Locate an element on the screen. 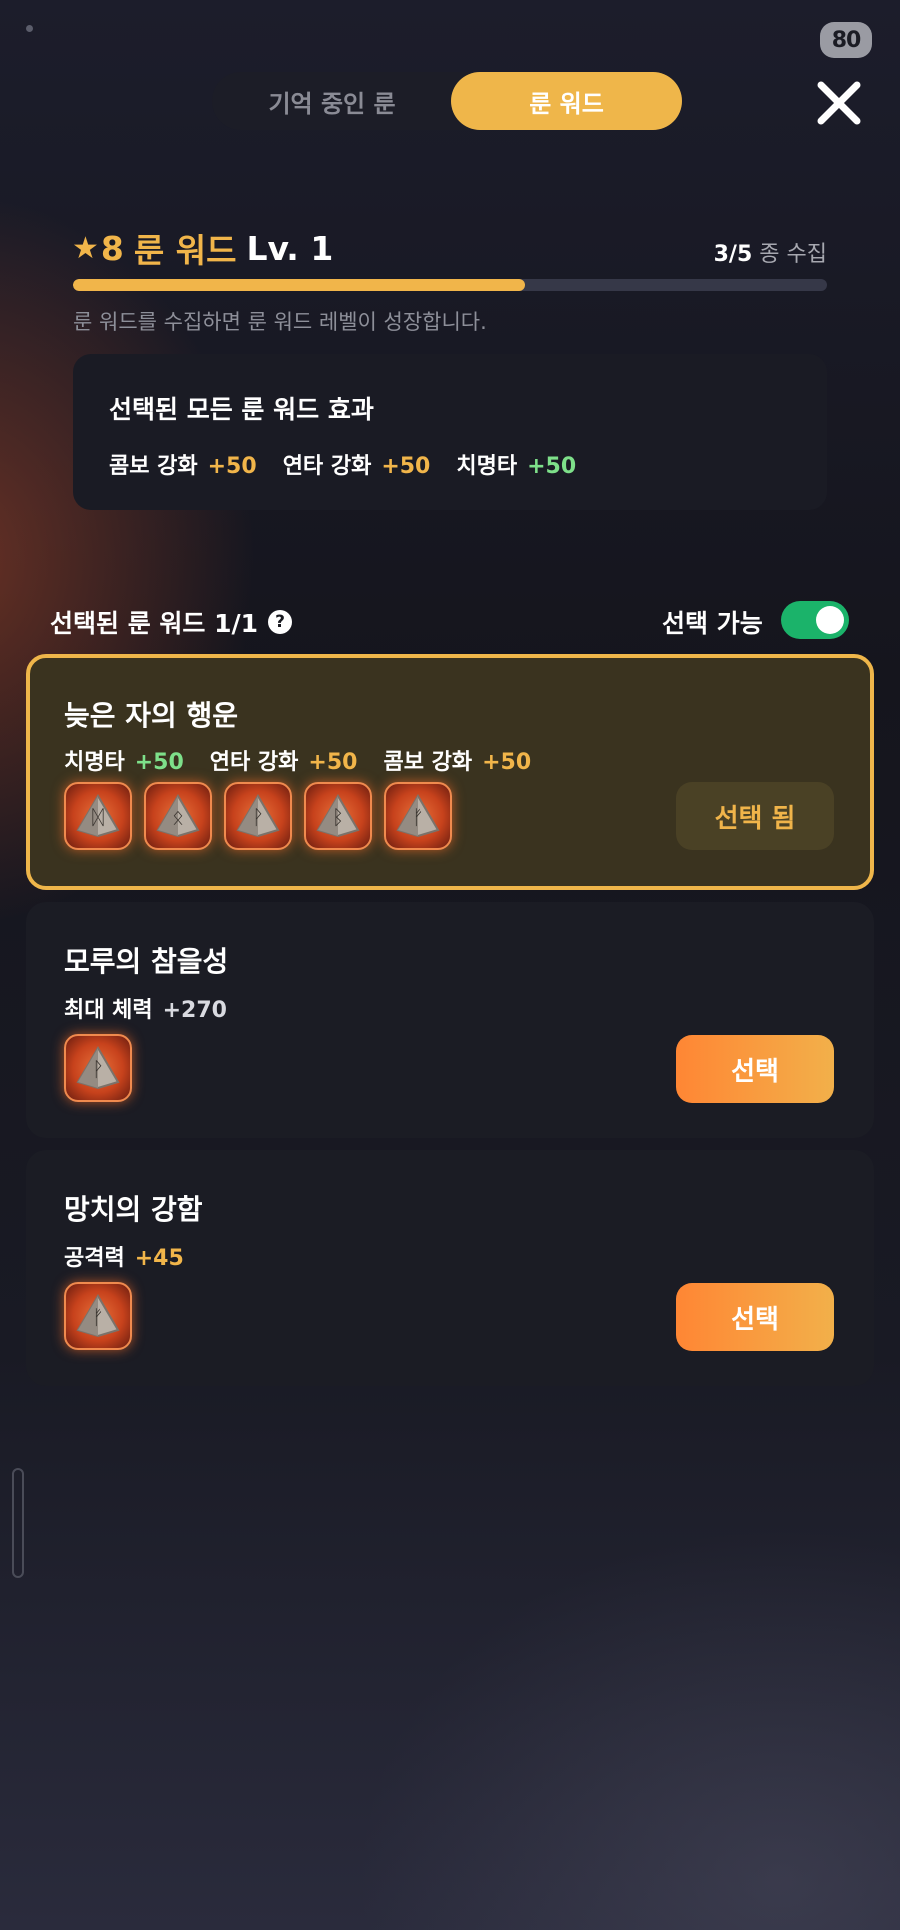  star-icon: ★ is located at coordinates (85, 248).